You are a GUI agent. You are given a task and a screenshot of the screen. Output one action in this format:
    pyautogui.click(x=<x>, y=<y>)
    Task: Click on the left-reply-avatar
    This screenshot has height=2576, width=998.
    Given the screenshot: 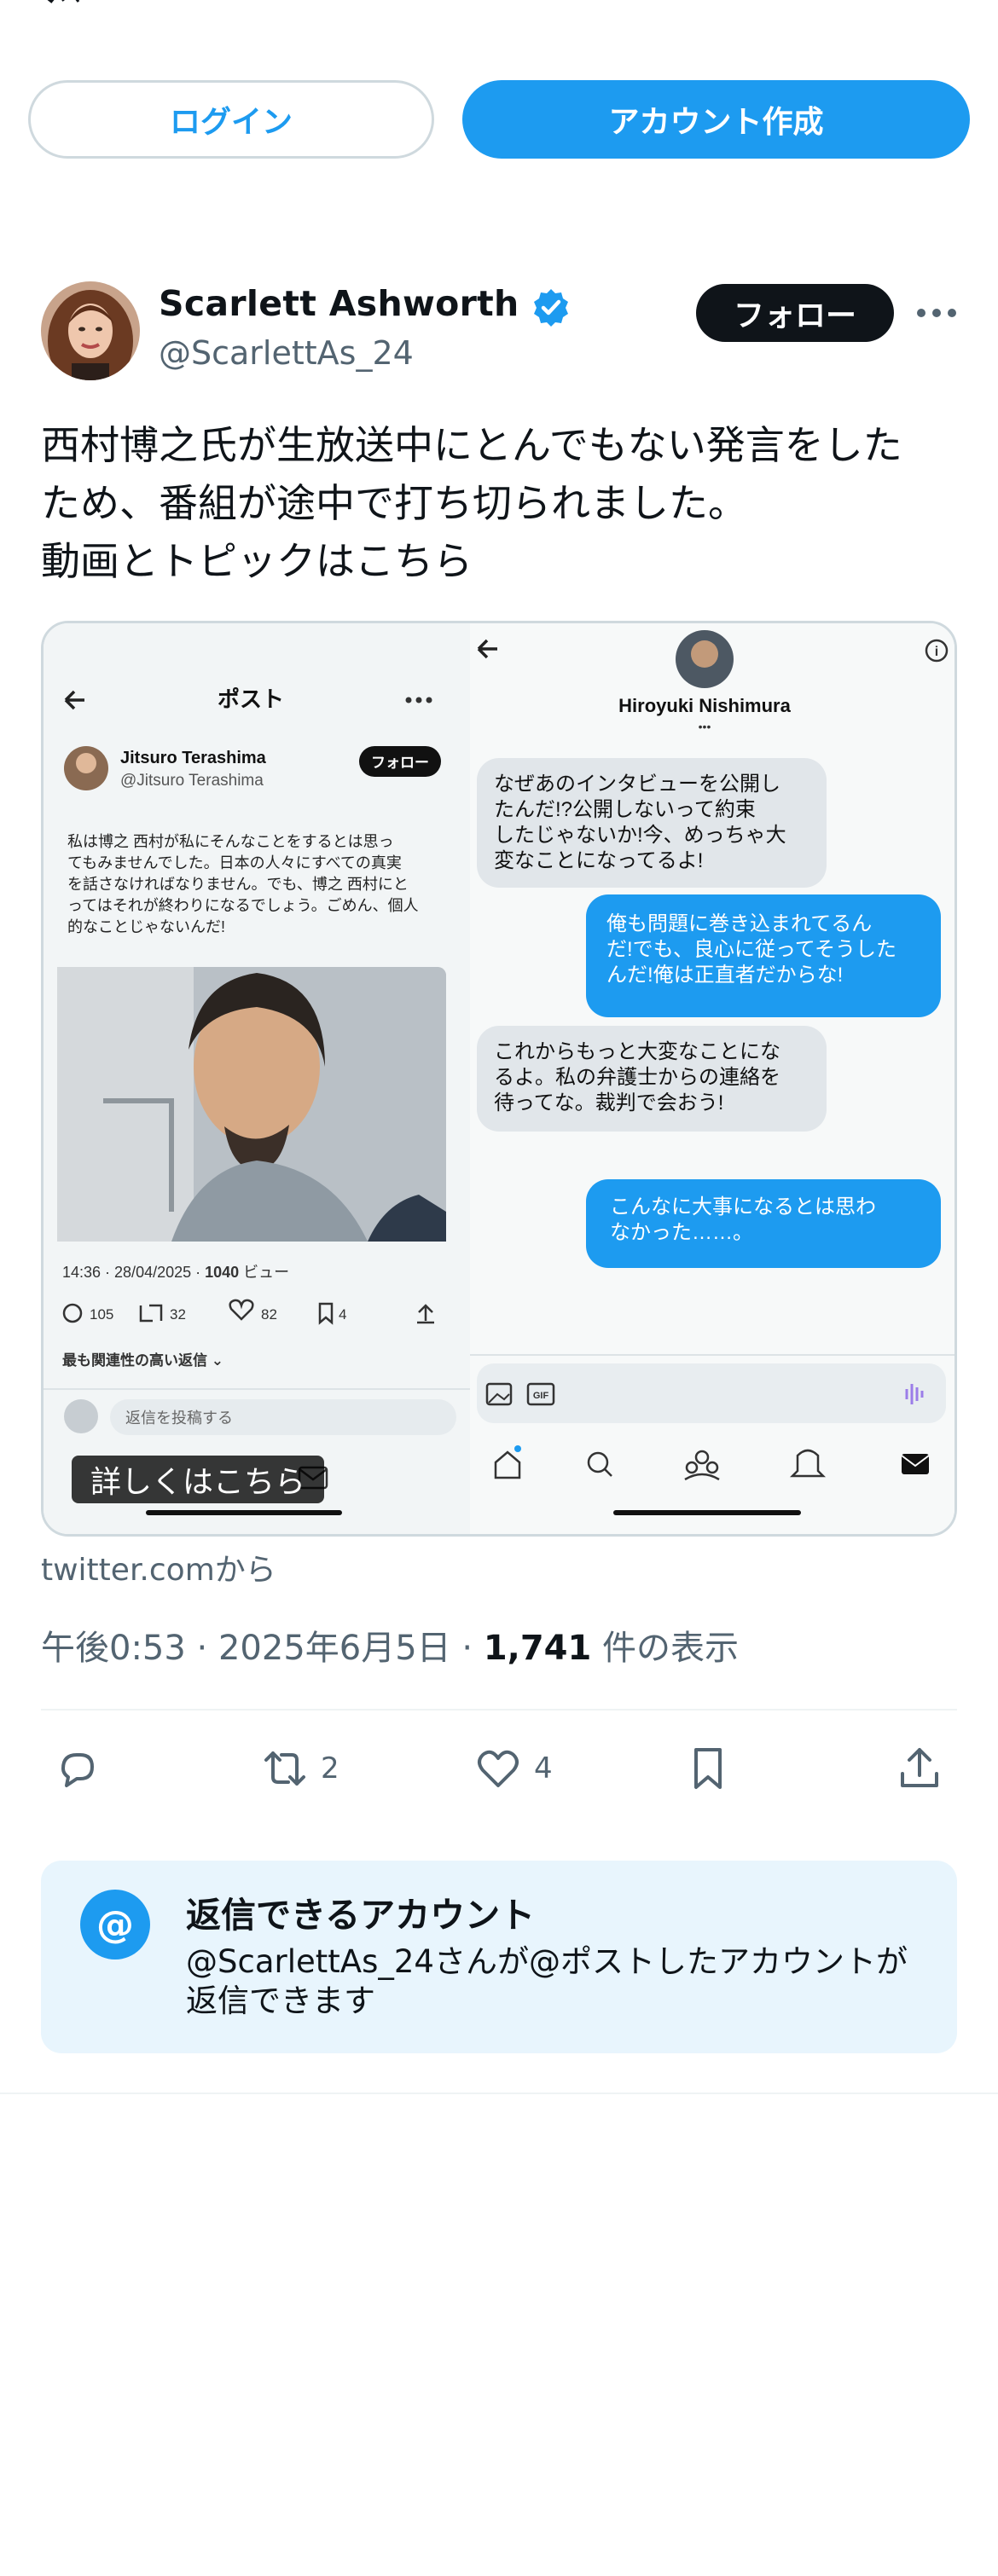 What is the action you would take?
    pyautogui.click(x=81, y=1416)
    